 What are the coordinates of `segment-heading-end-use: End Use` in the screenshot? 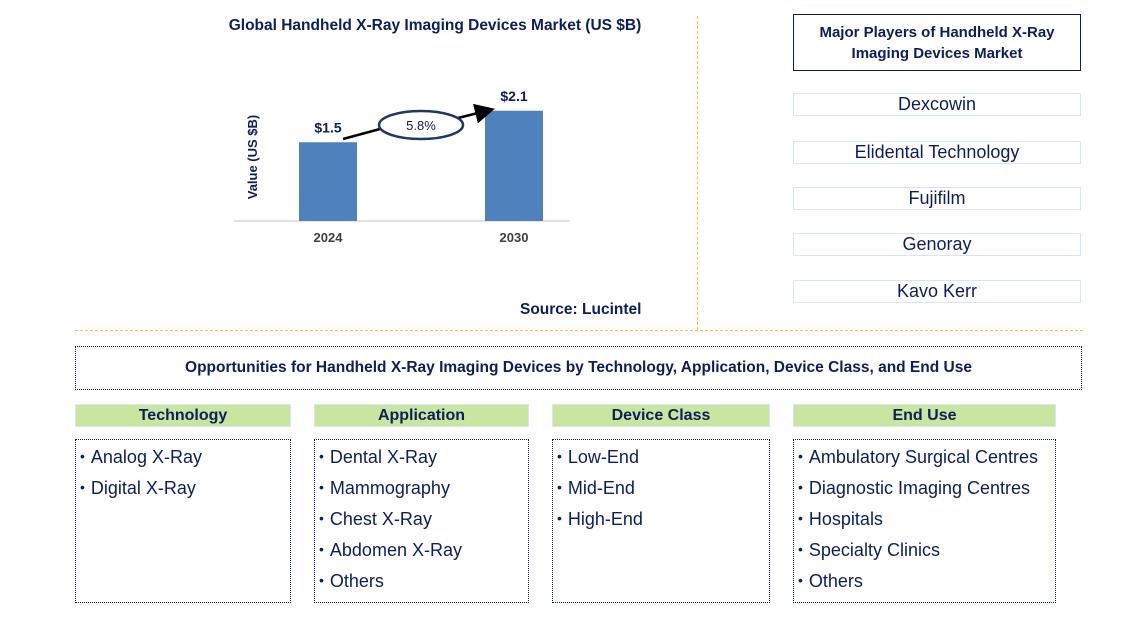 It's located at (924, 415).